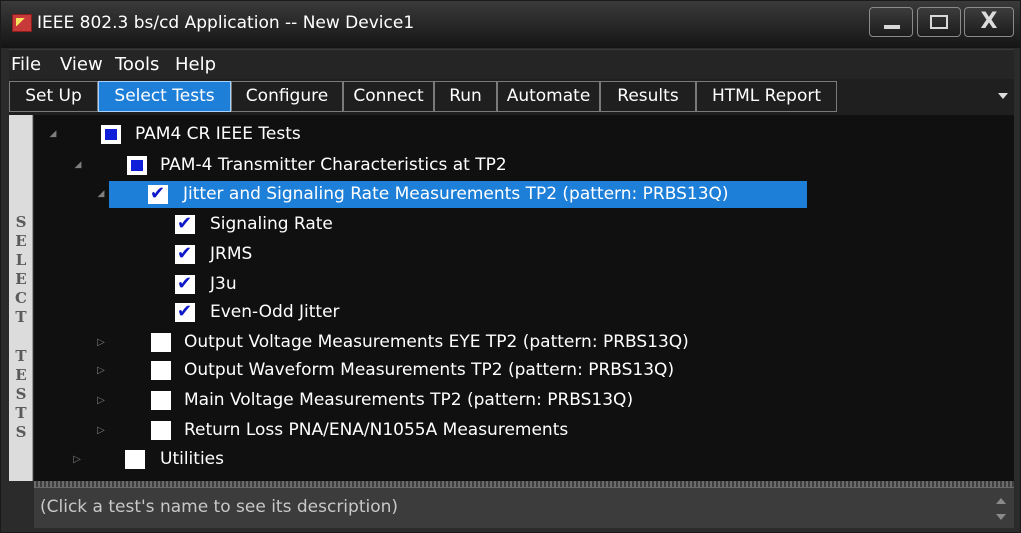 This screenshot has height=533, width=1021. What do you see at coordinates (26, 64) in the screenshot?
I see `menu-file: File` at bounding box center [26, 64].